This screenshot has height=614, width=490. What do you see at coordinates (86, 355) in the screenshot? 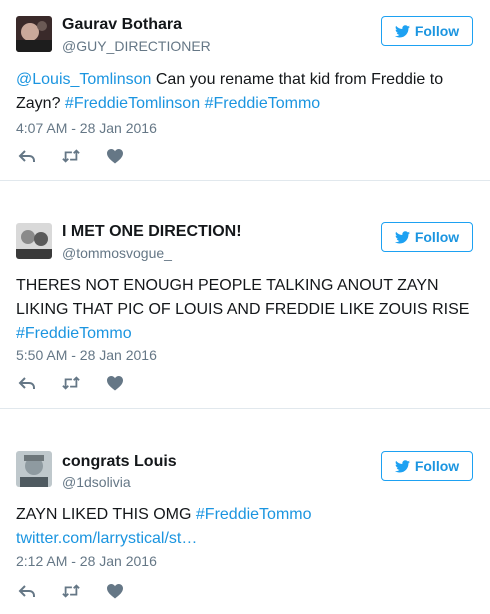
I see `timestamp: 5:50 AM - 28 Jan 2016` at bounding box center [86, 355].